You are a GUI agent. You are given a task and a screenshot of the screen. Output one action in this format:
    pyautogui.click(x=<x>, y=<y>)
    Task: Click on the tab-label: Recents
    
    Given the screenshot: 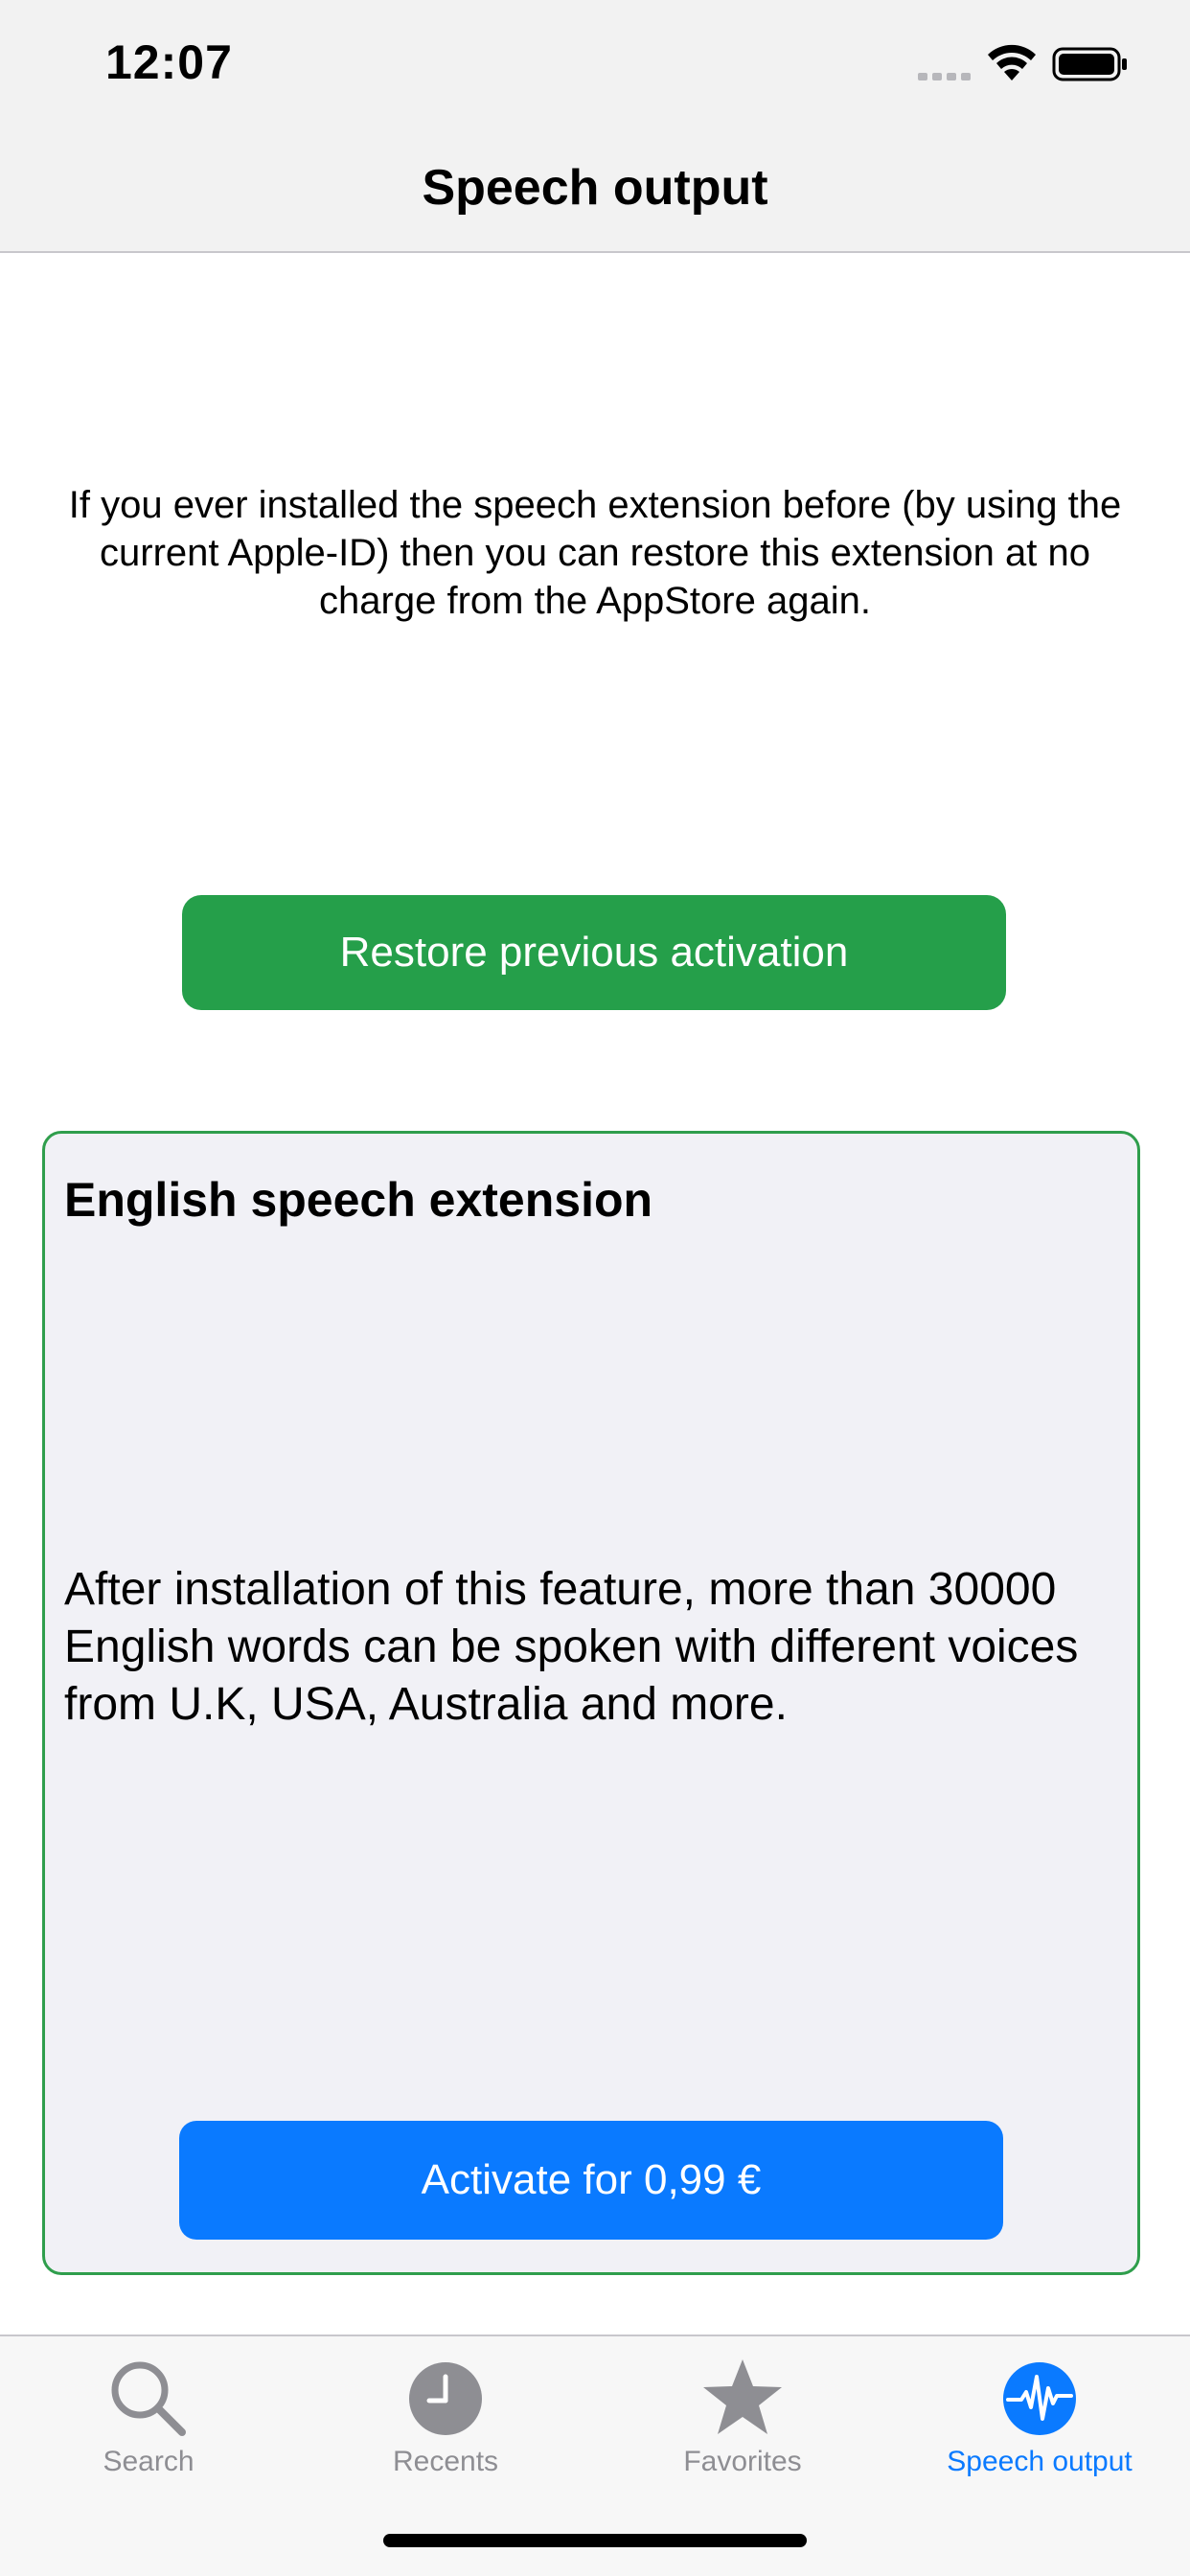 What is the action you would take?
    pyautogui.click(x=445, y=2461)
    